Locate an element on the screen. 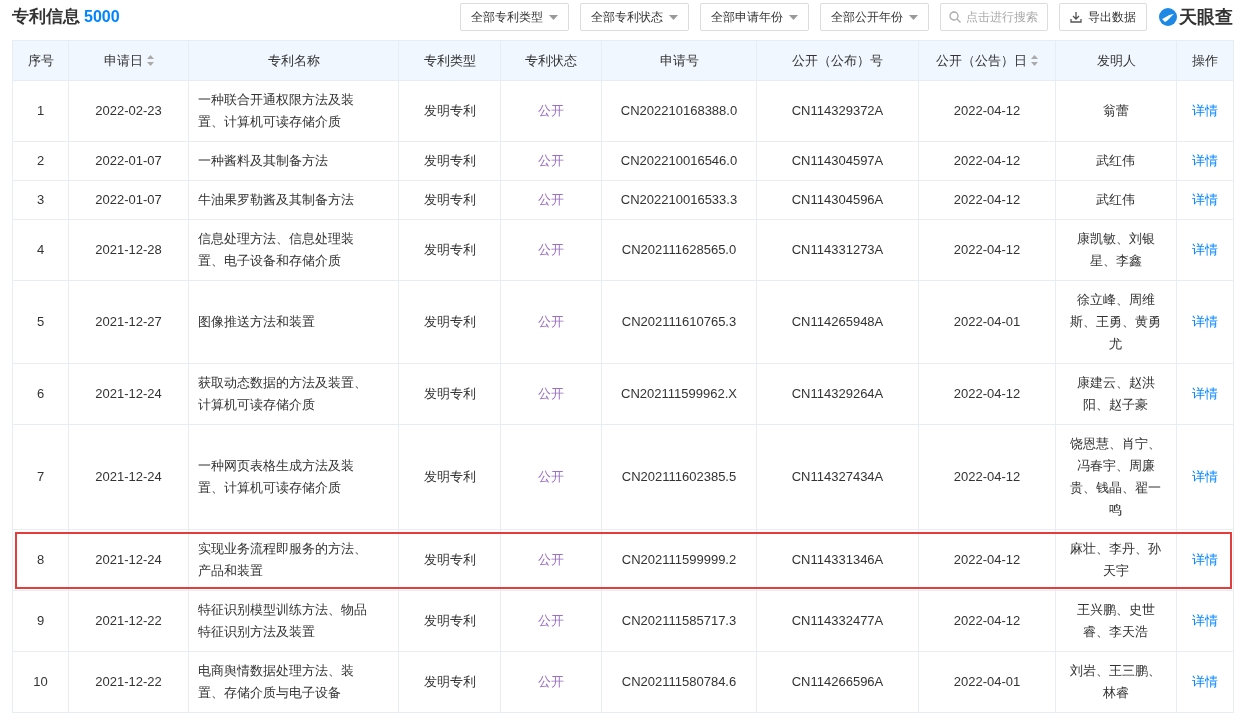  logo-mark-icon is located at coordinates (1168, 17).